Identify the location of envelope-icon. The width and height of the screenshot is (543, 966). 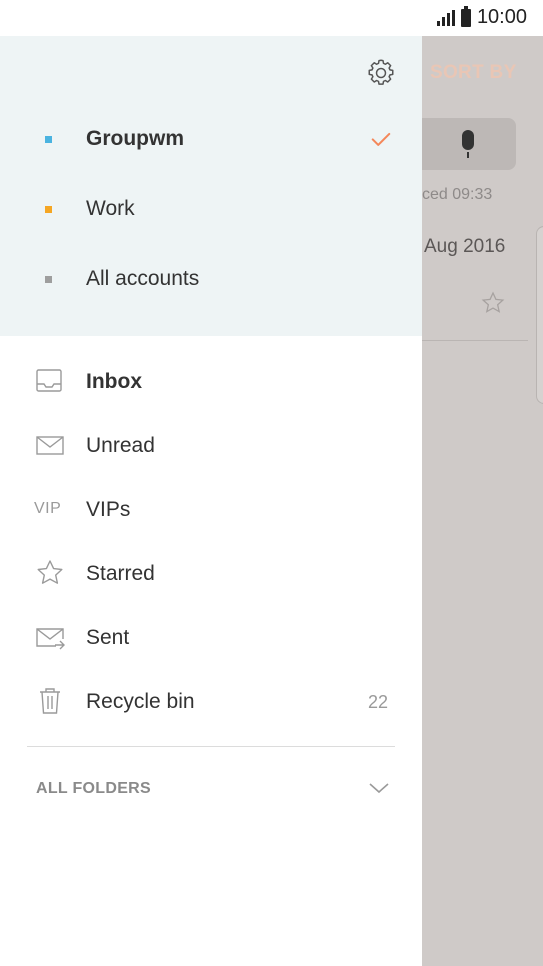
(50, 445).